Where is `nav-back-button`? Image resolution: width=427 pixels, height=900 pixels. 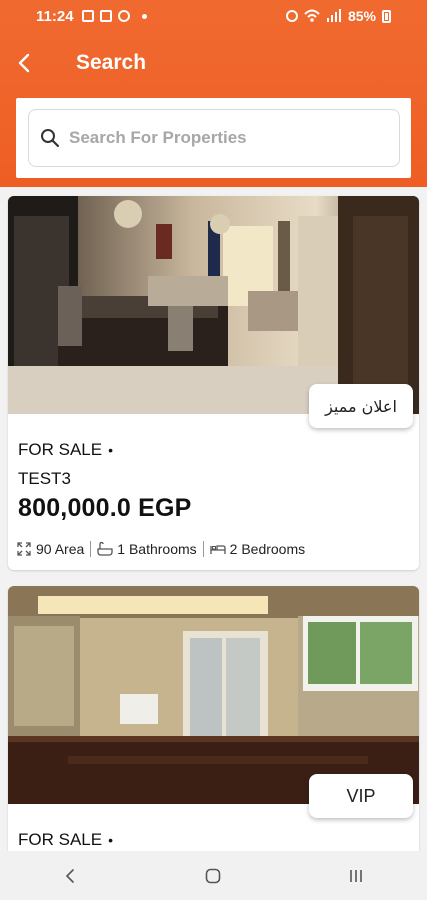
nav-back-button is located at coordinates (71, 876).